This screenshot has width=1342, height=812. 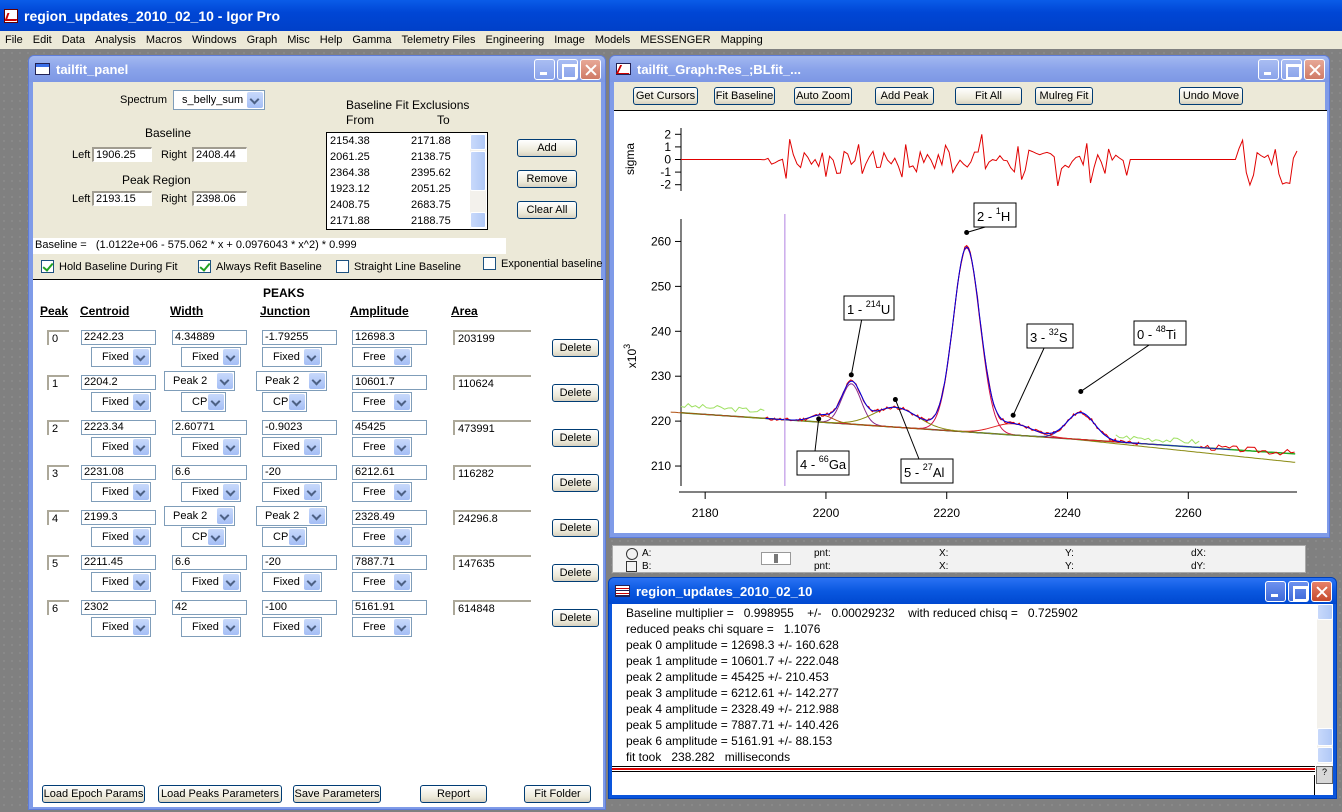 What do you see at coordinates (988, 96) in the screenshot?
I see `fit-all-button: Fit All` at bounding box center [988, 96].